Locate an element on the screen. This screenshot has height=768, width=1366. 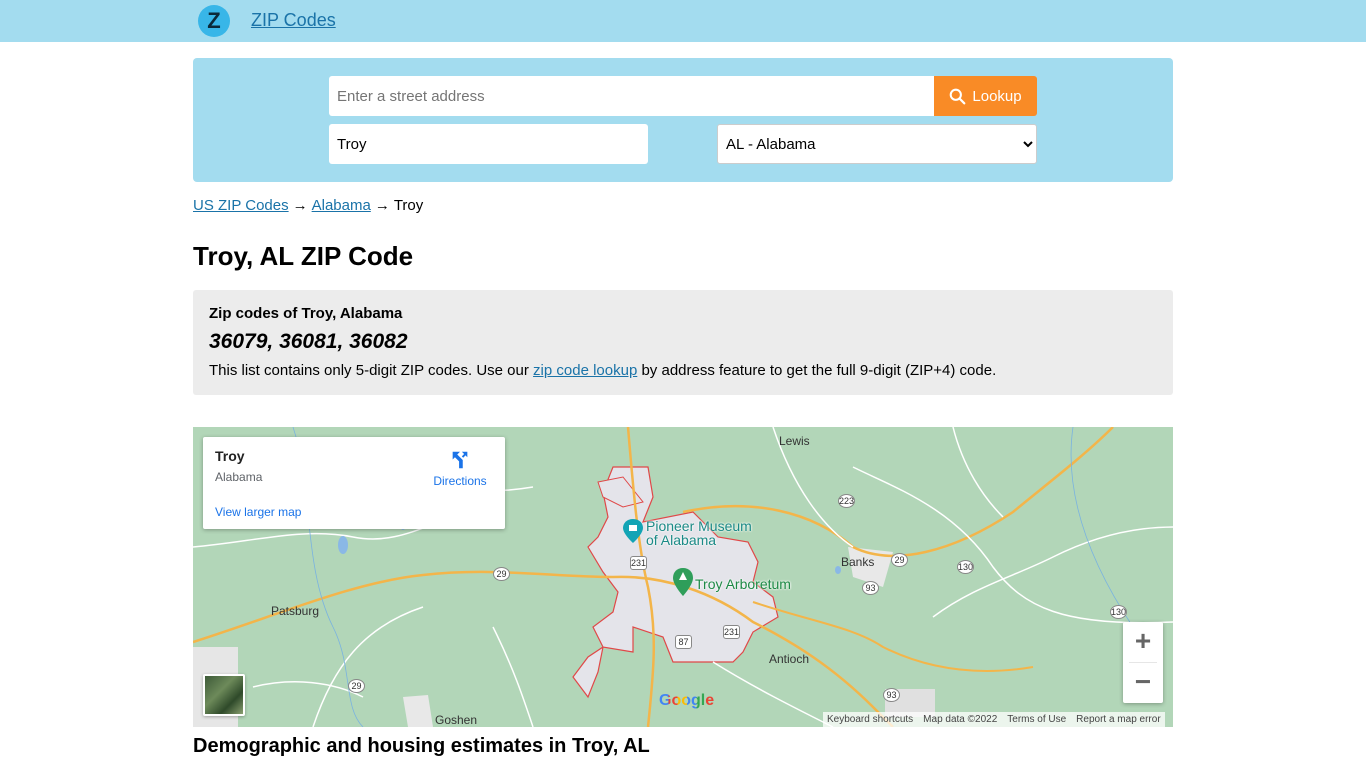
state-select: AL - Alabama is located at coordinates (877, 144).